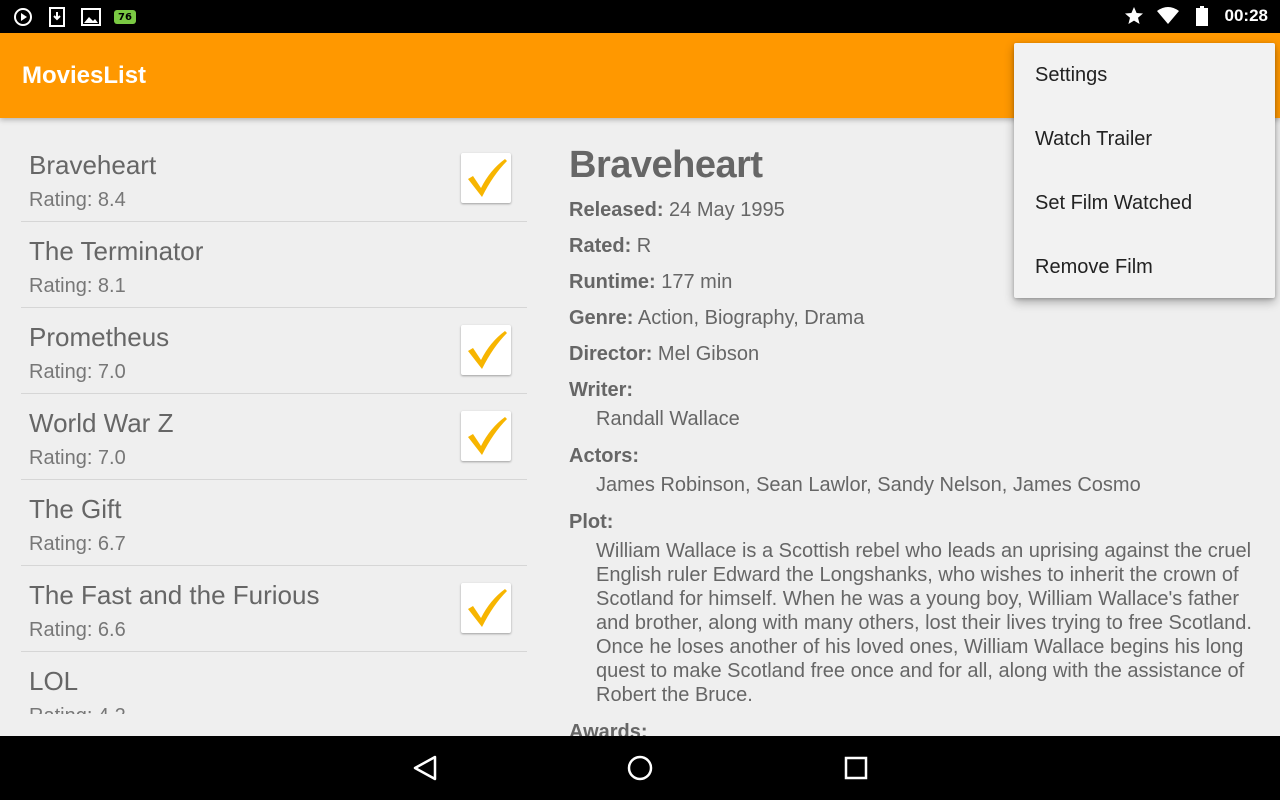 The width and height of the screenshot is (1280, 800). What do you see at coordinates (77, 630) in the screenshot?
I see `movie-rating: Rating: 6.6` at bounding box center [77, 630].